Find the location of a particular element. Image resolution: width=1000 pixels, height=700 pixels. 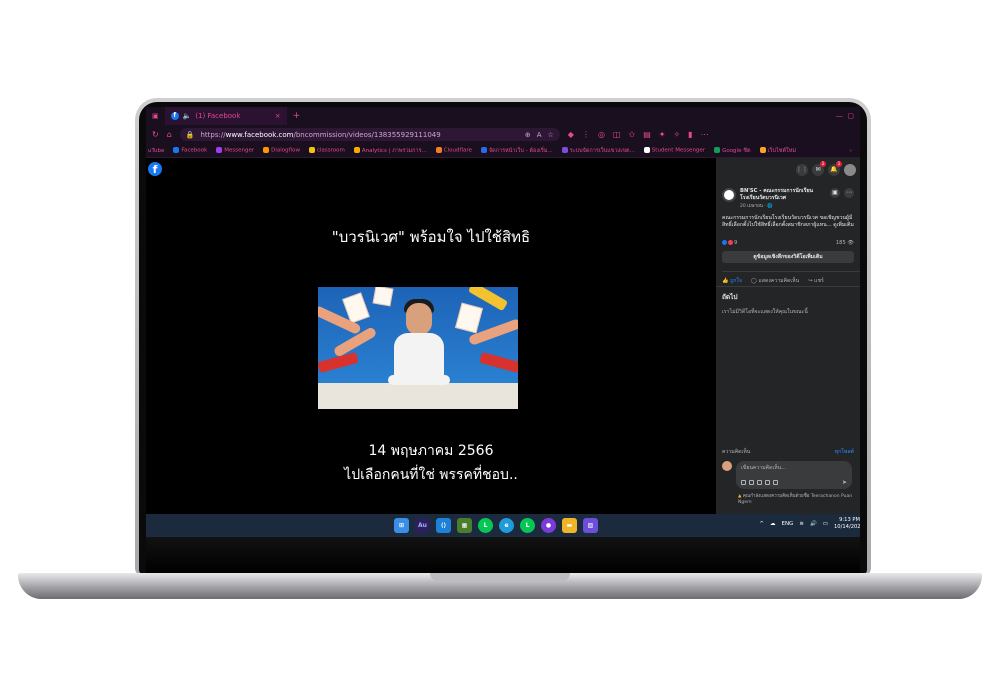

comments-sort-dropdown: ทุกโพสต์ is located at coordinates (844, 452).